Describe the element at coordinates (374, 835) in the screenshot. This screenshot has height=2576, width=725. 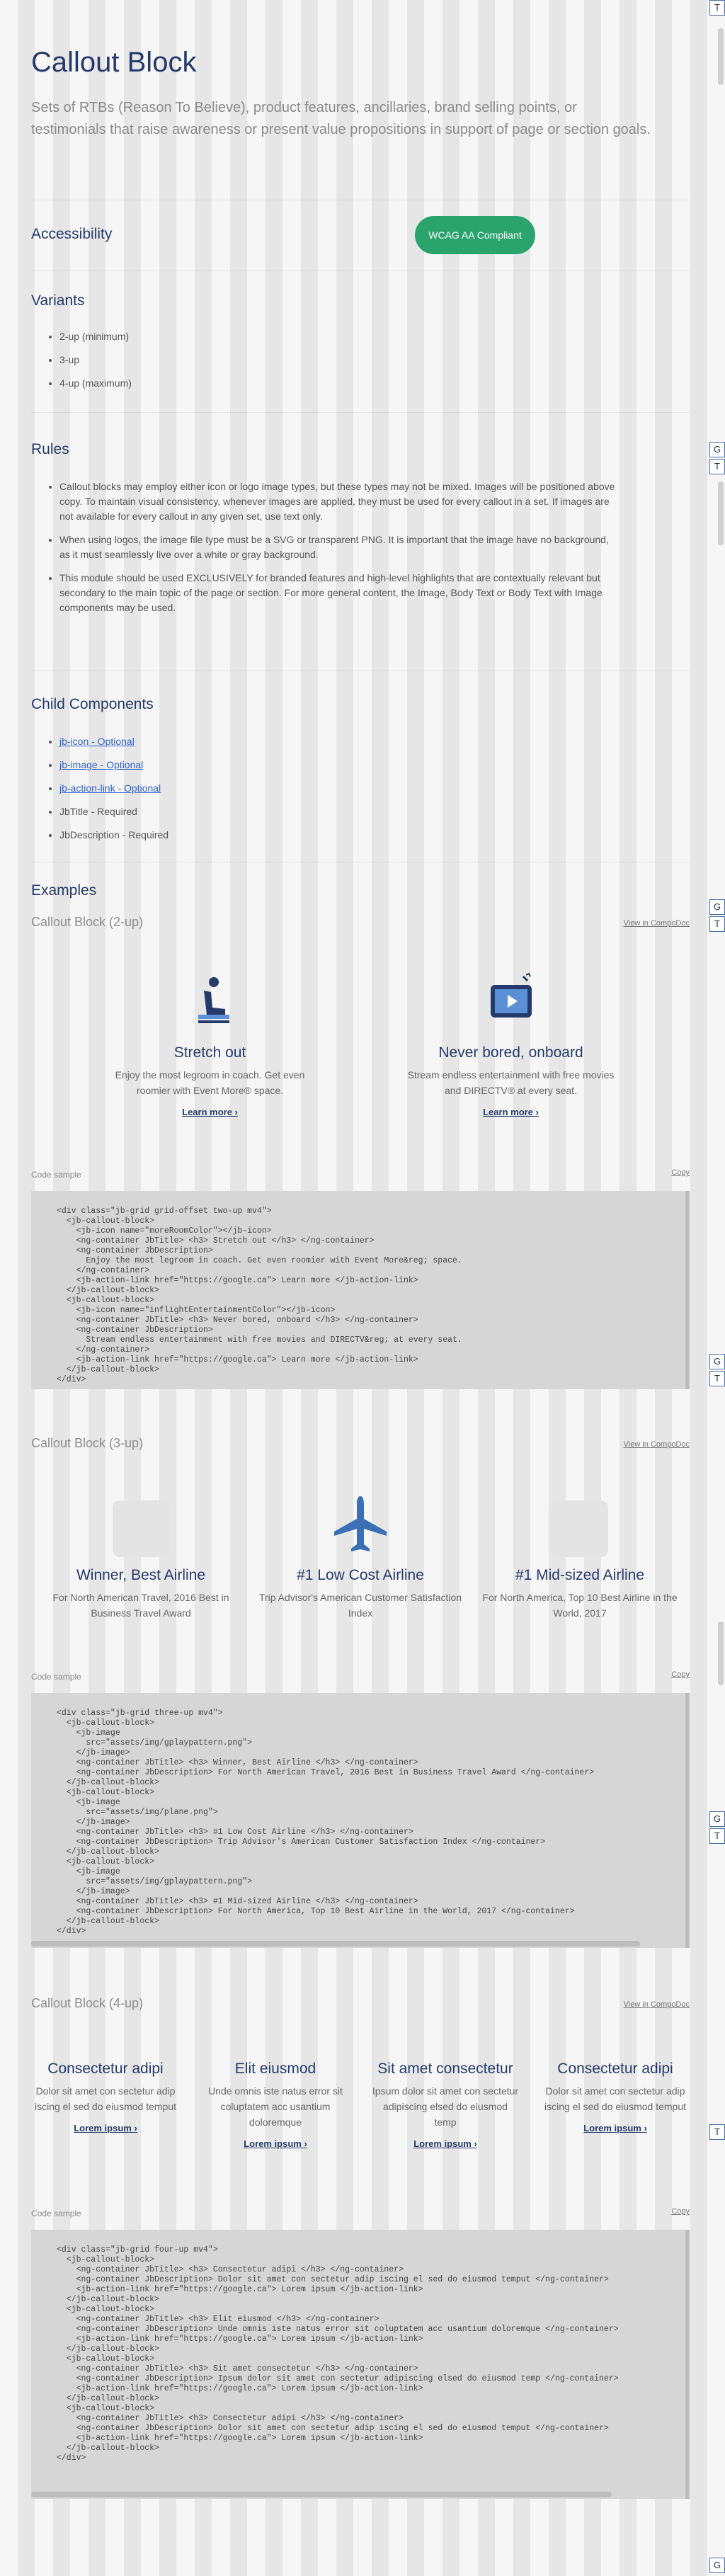
I see `list-item: JbDescription - Required` at that location.